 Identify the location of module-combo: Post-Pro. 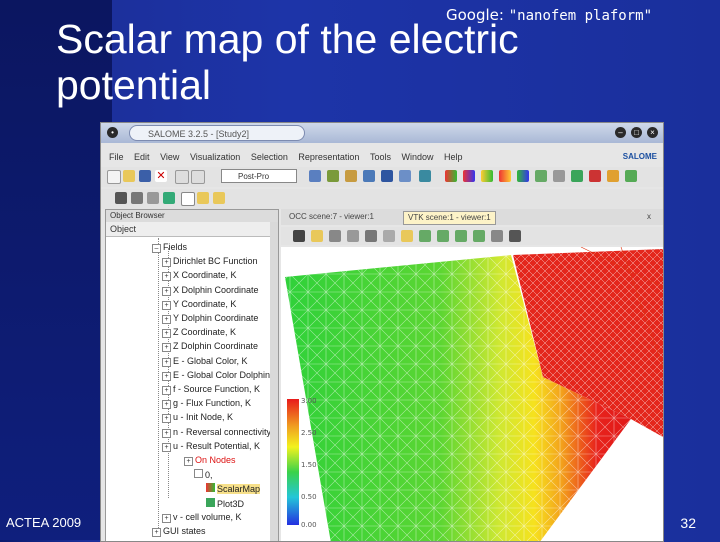
(259, 176).